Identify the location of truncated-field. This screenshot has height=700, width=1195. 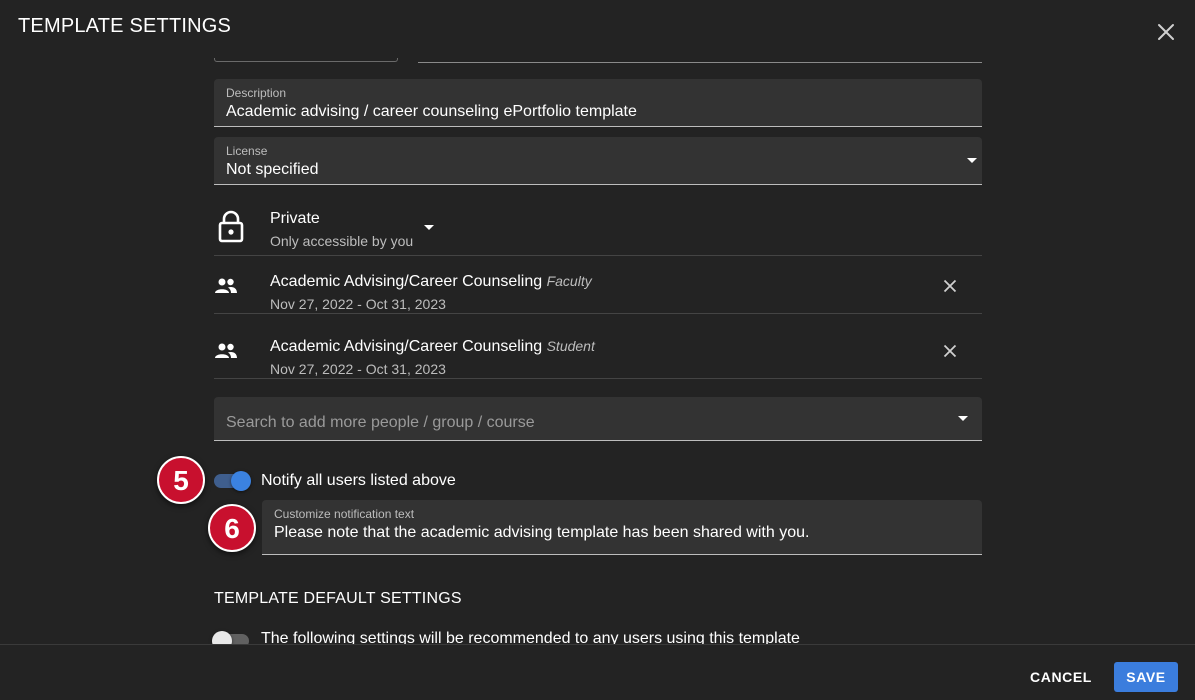
(306, 60).